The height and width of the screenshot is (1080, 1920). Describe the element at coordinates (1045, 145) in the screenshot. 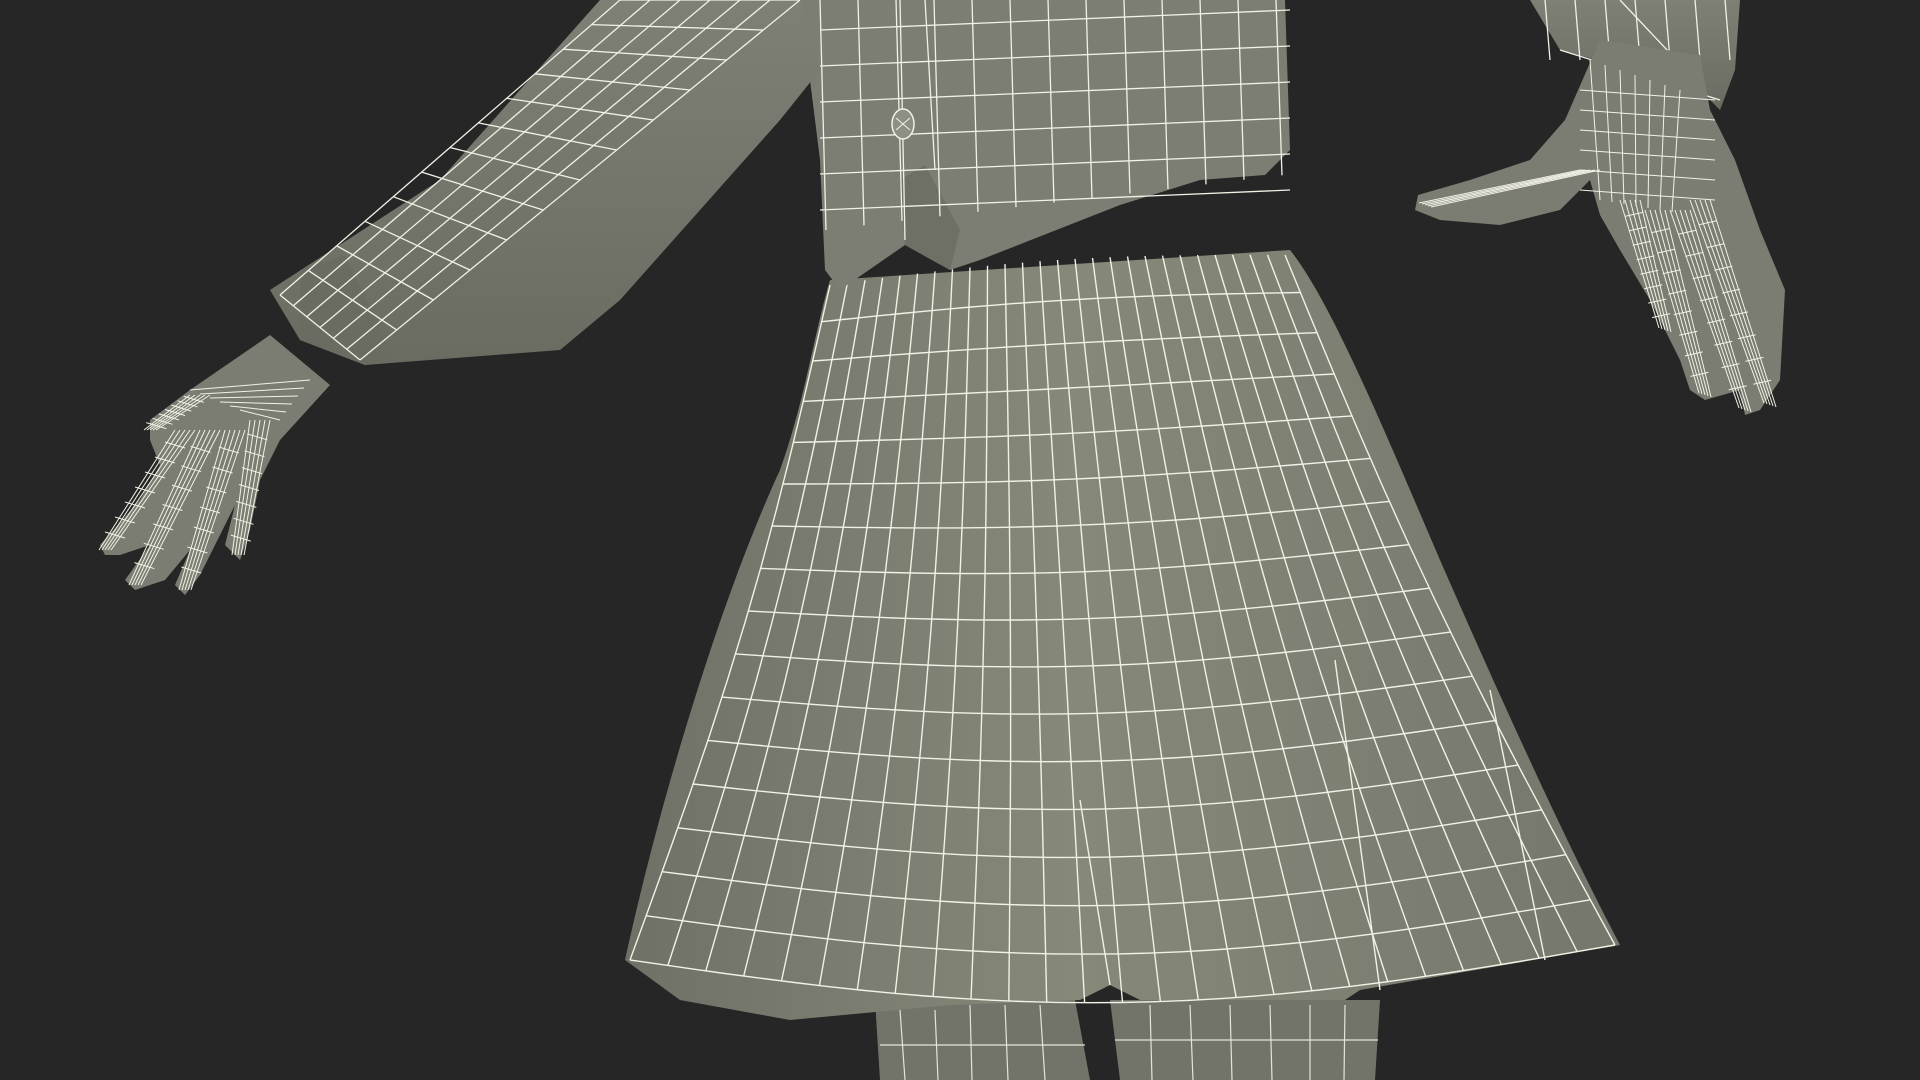

I see `jacket` at that location.